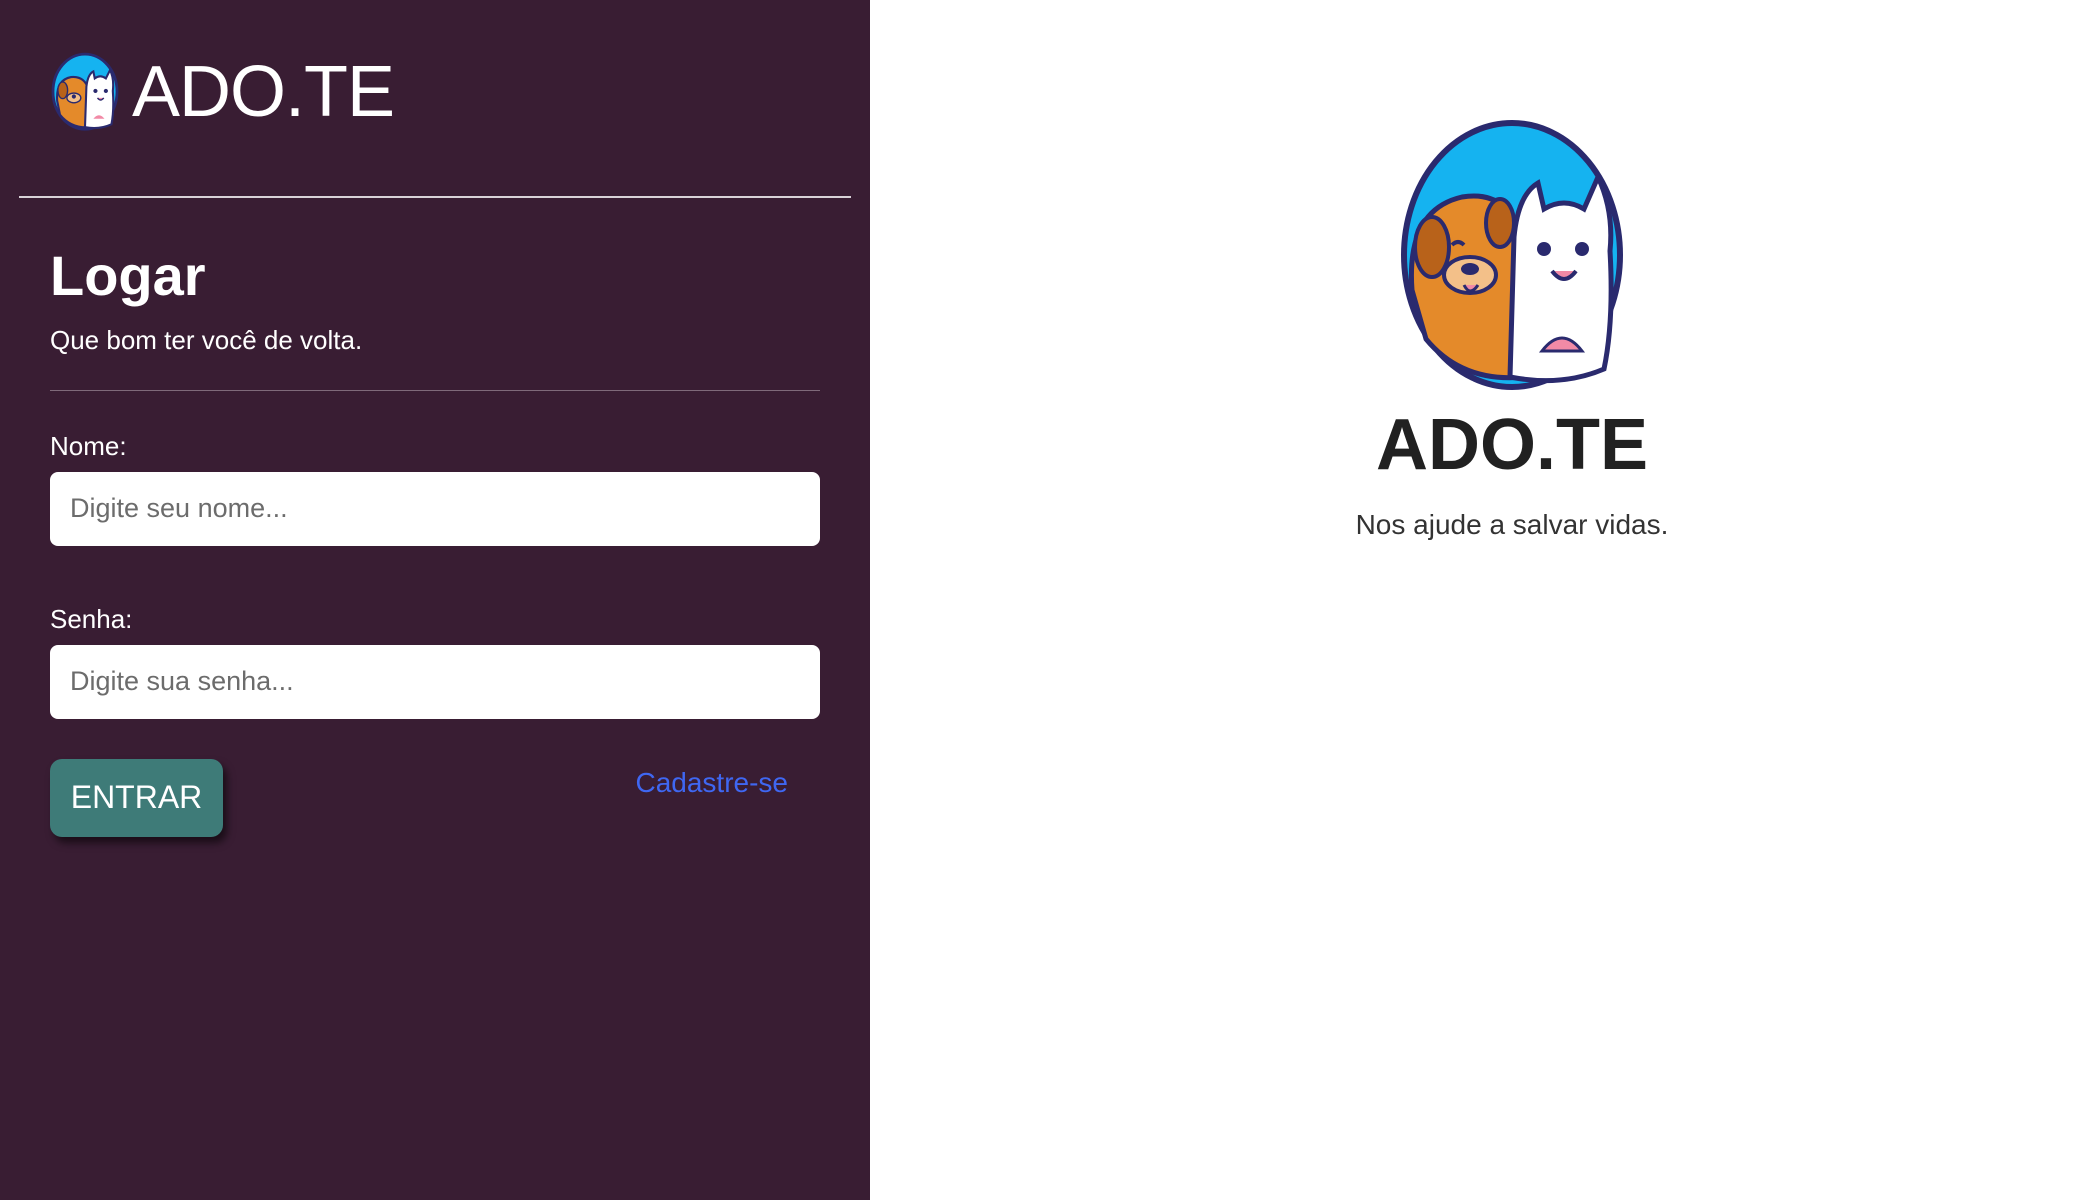 The width and height of the screenshot is (2075, 1200). Describe the element at coordinates (435, 681) in the screenshot. I see `password-input` at that location.